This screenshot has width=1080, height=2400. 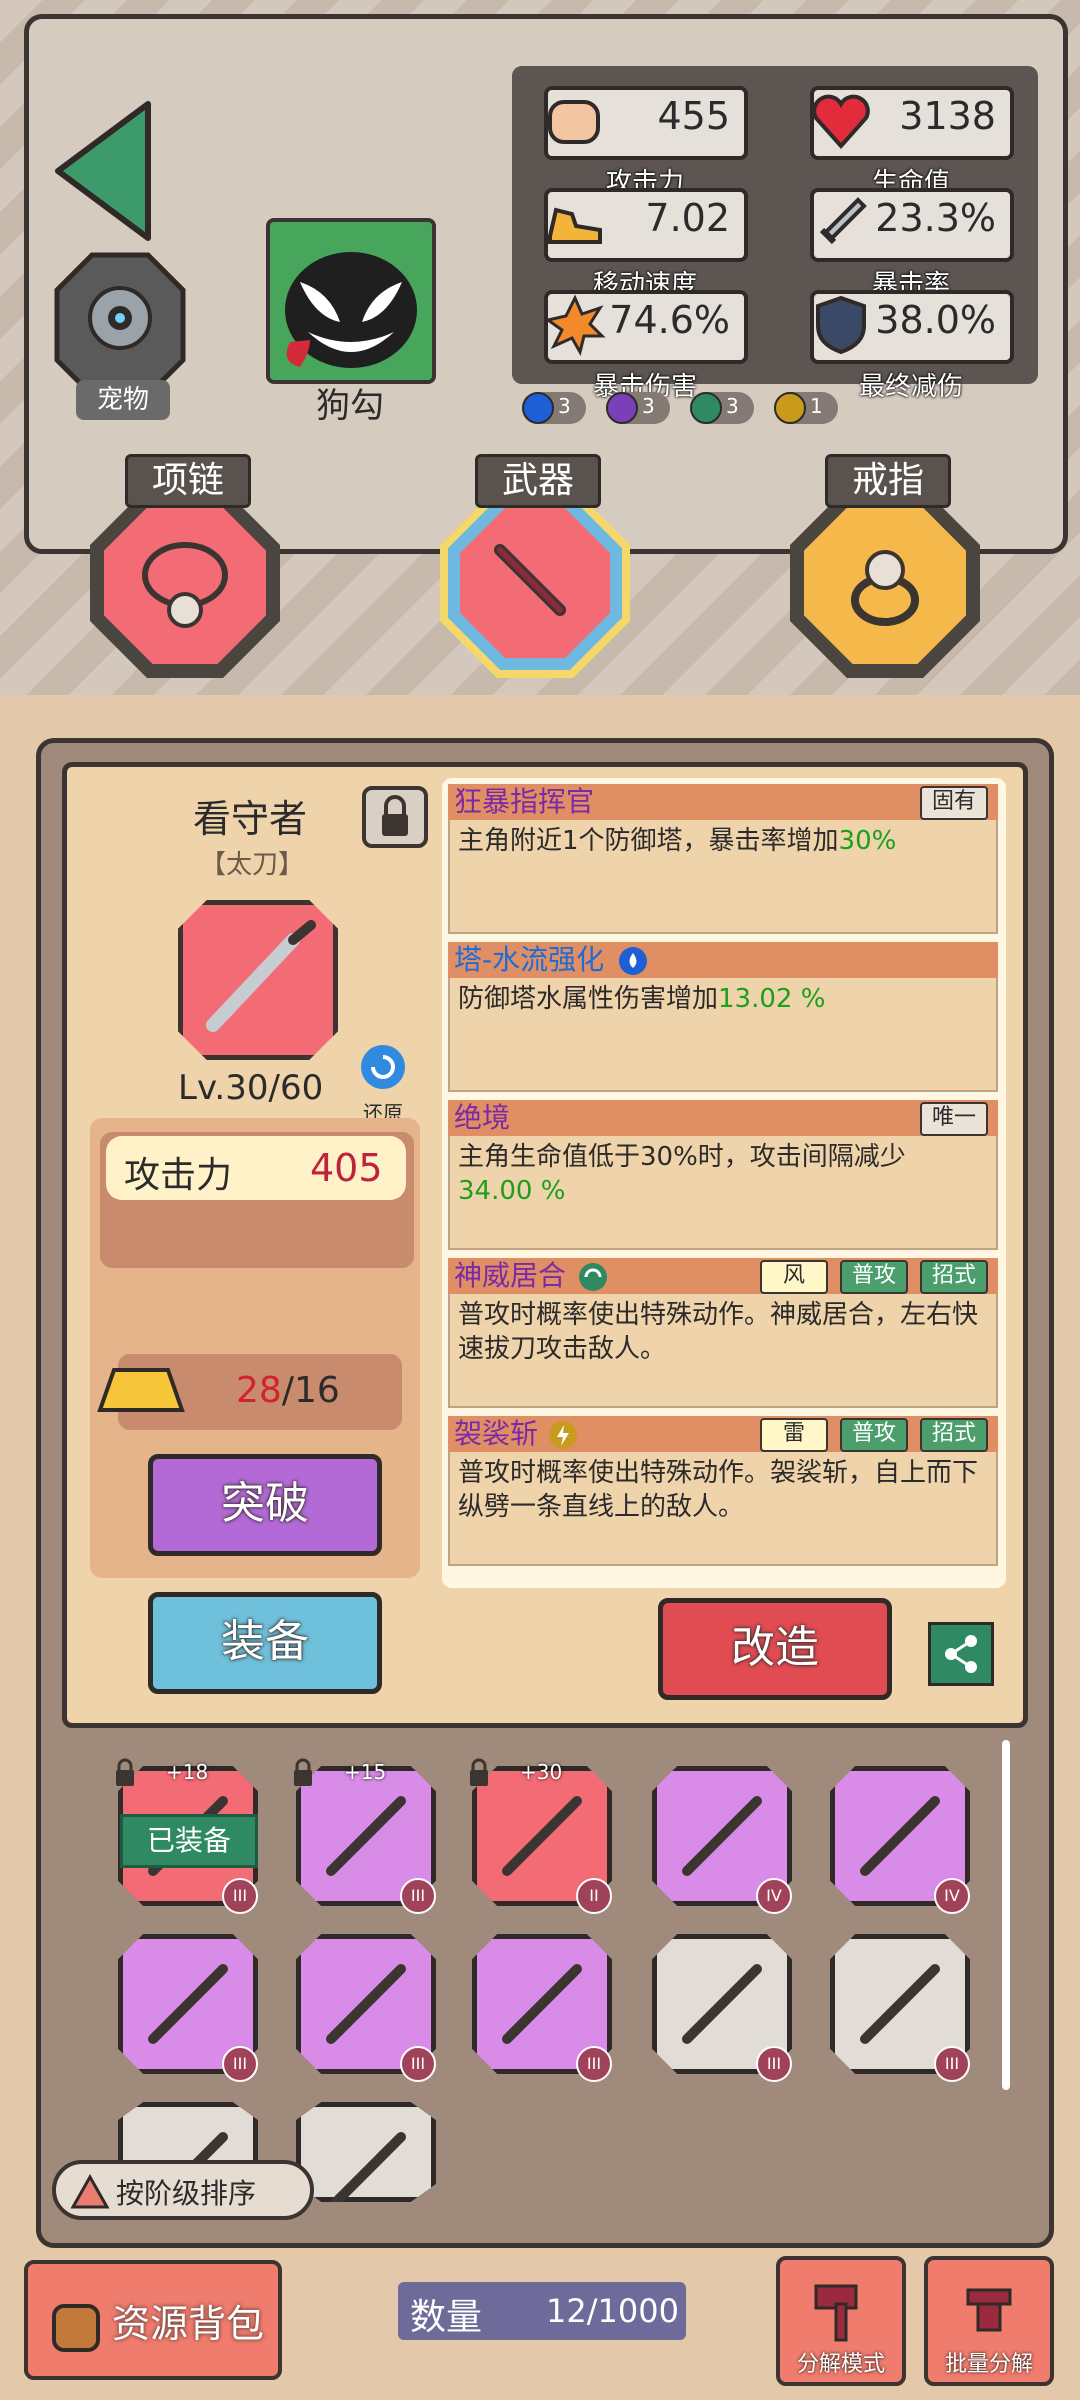 I want to click on item-plus-level: +18, so click(x=187, y=1772).